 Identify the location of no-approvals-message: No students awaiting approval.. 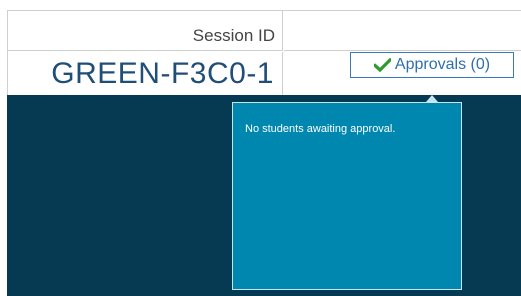
(320, 129).